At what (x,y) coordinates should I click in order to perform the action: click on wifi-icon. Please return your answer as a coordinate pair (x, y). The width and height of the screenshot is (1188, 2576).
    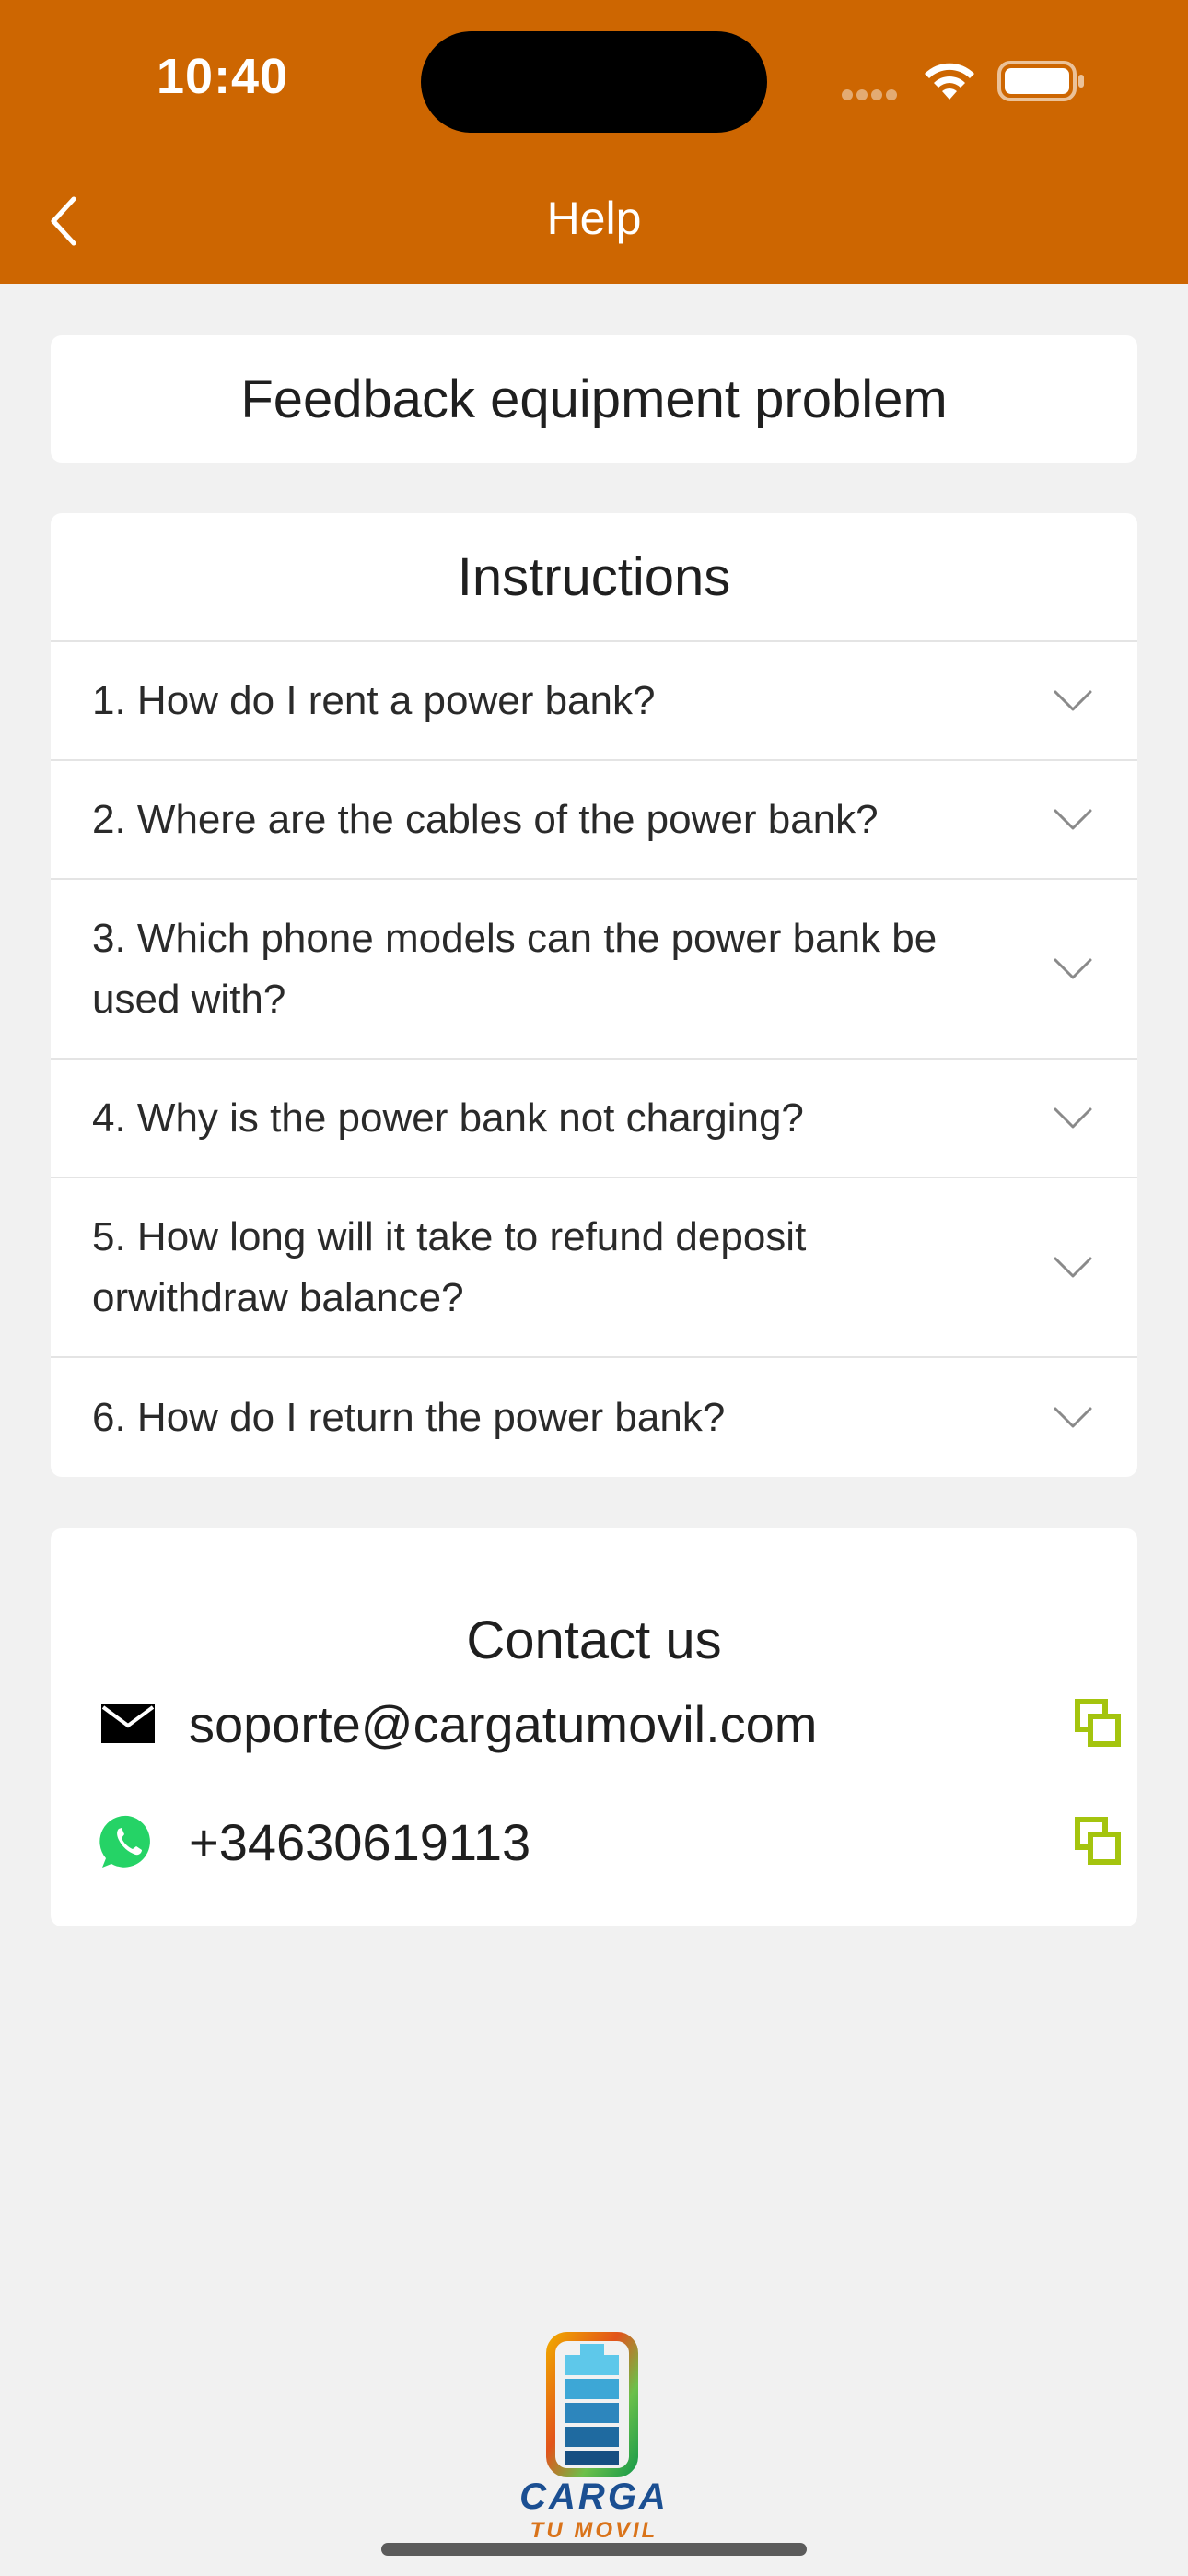
    Looking at the image, I should click on (949, 83).